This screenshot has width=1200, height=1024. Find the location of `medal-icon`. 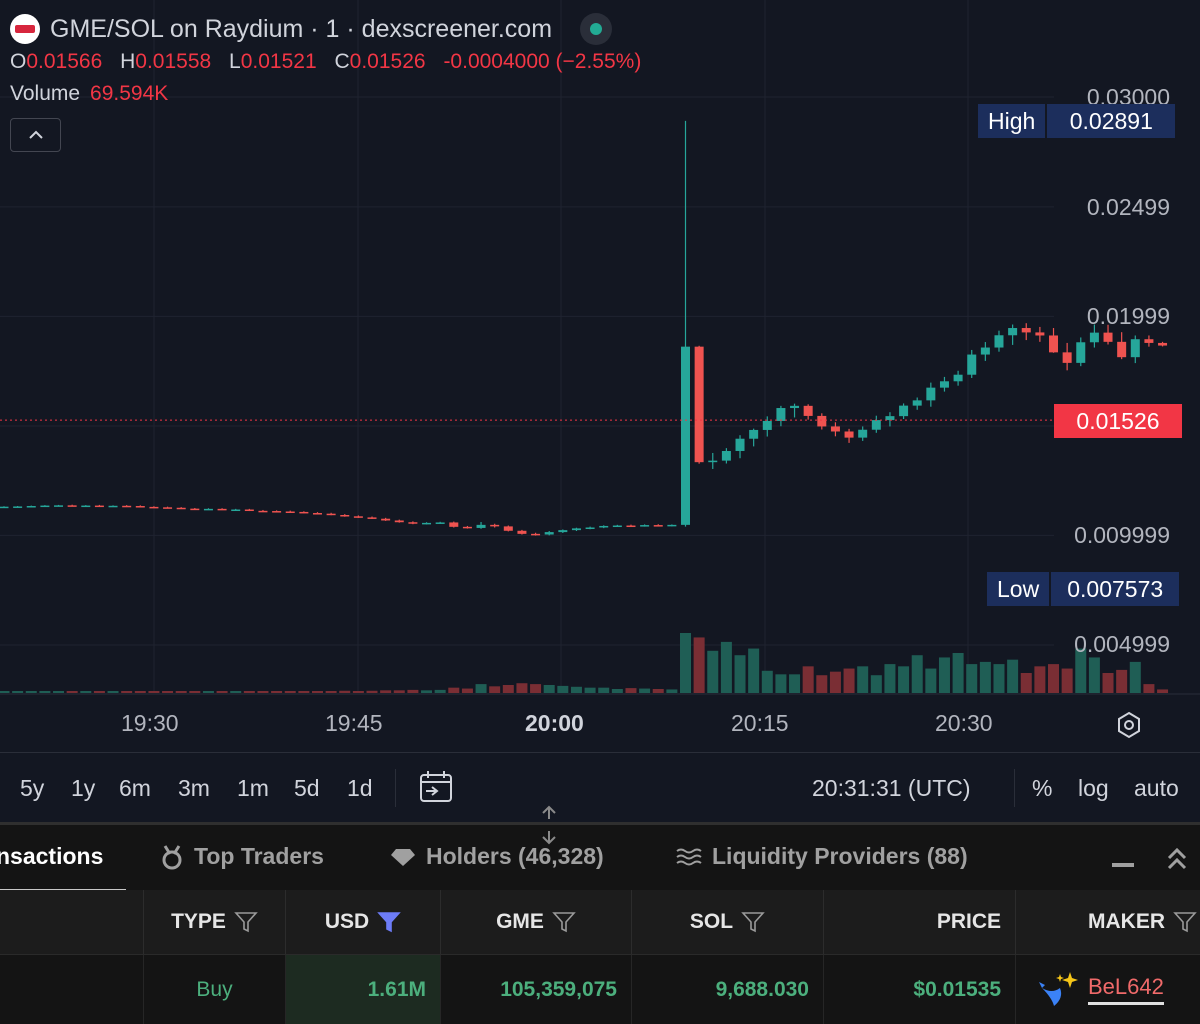

medal-icon is located at coordinates (172, 856).